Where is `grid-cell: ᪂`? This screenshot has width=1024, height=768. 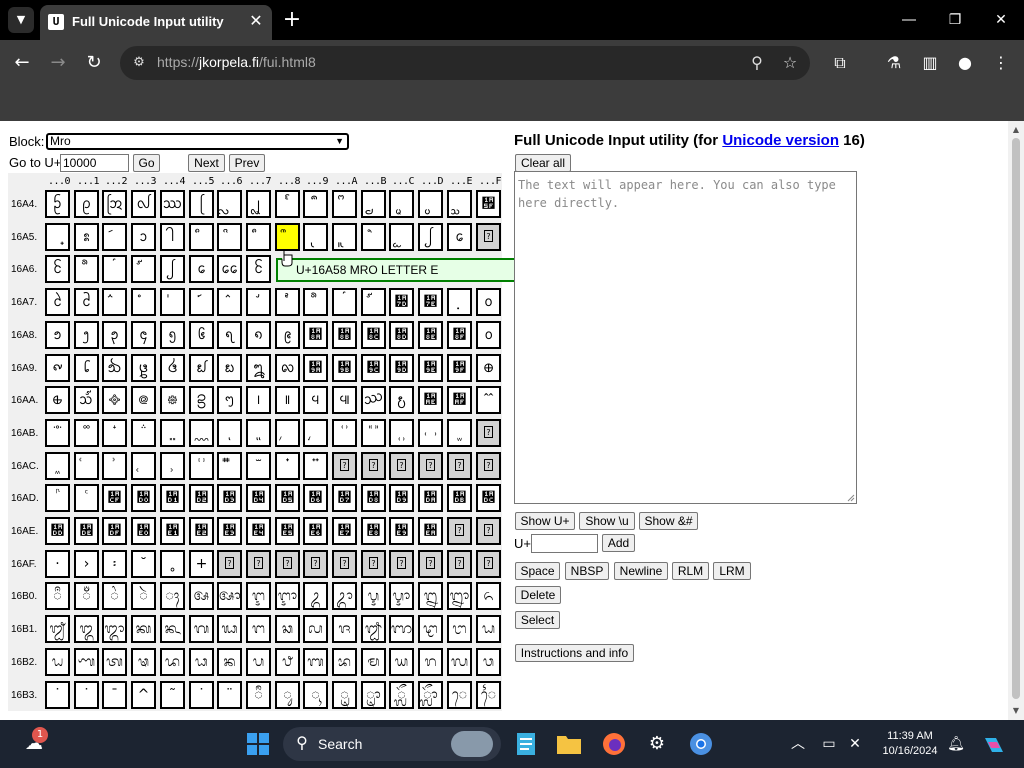
grid-cell: ᪂ is located at coordinates (86, 335).